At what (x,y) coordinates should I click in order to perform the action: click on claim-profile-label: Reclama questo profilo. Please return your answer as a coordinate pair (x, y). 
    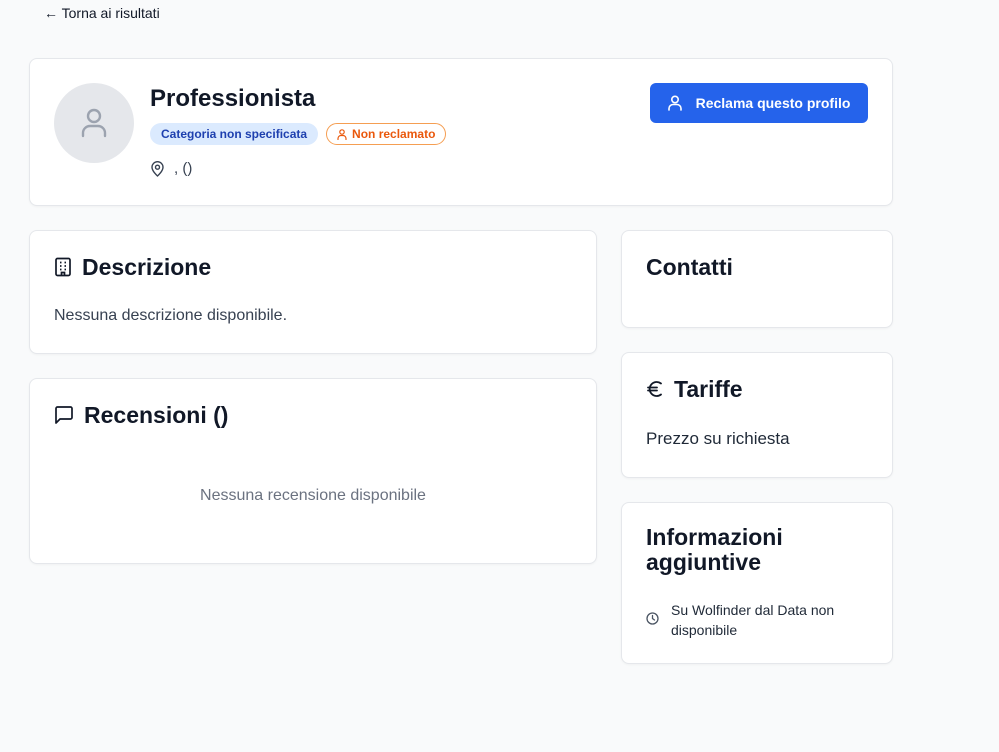
    Looking at the image, I should click on (773, 103).